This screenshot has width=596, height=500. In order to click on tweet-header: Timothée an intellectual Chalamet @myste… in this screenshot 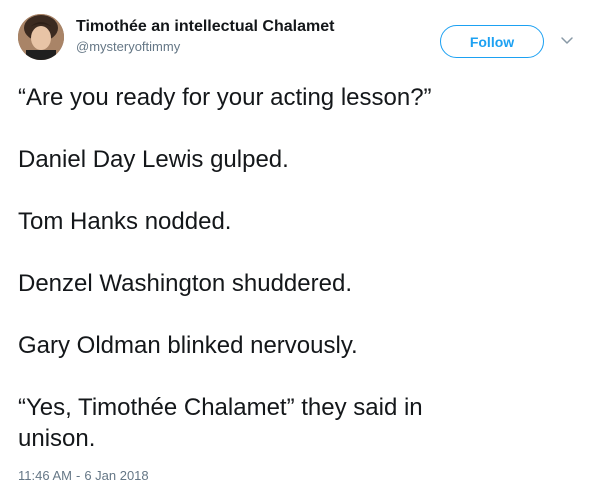, I will do `click(298, 39)`.